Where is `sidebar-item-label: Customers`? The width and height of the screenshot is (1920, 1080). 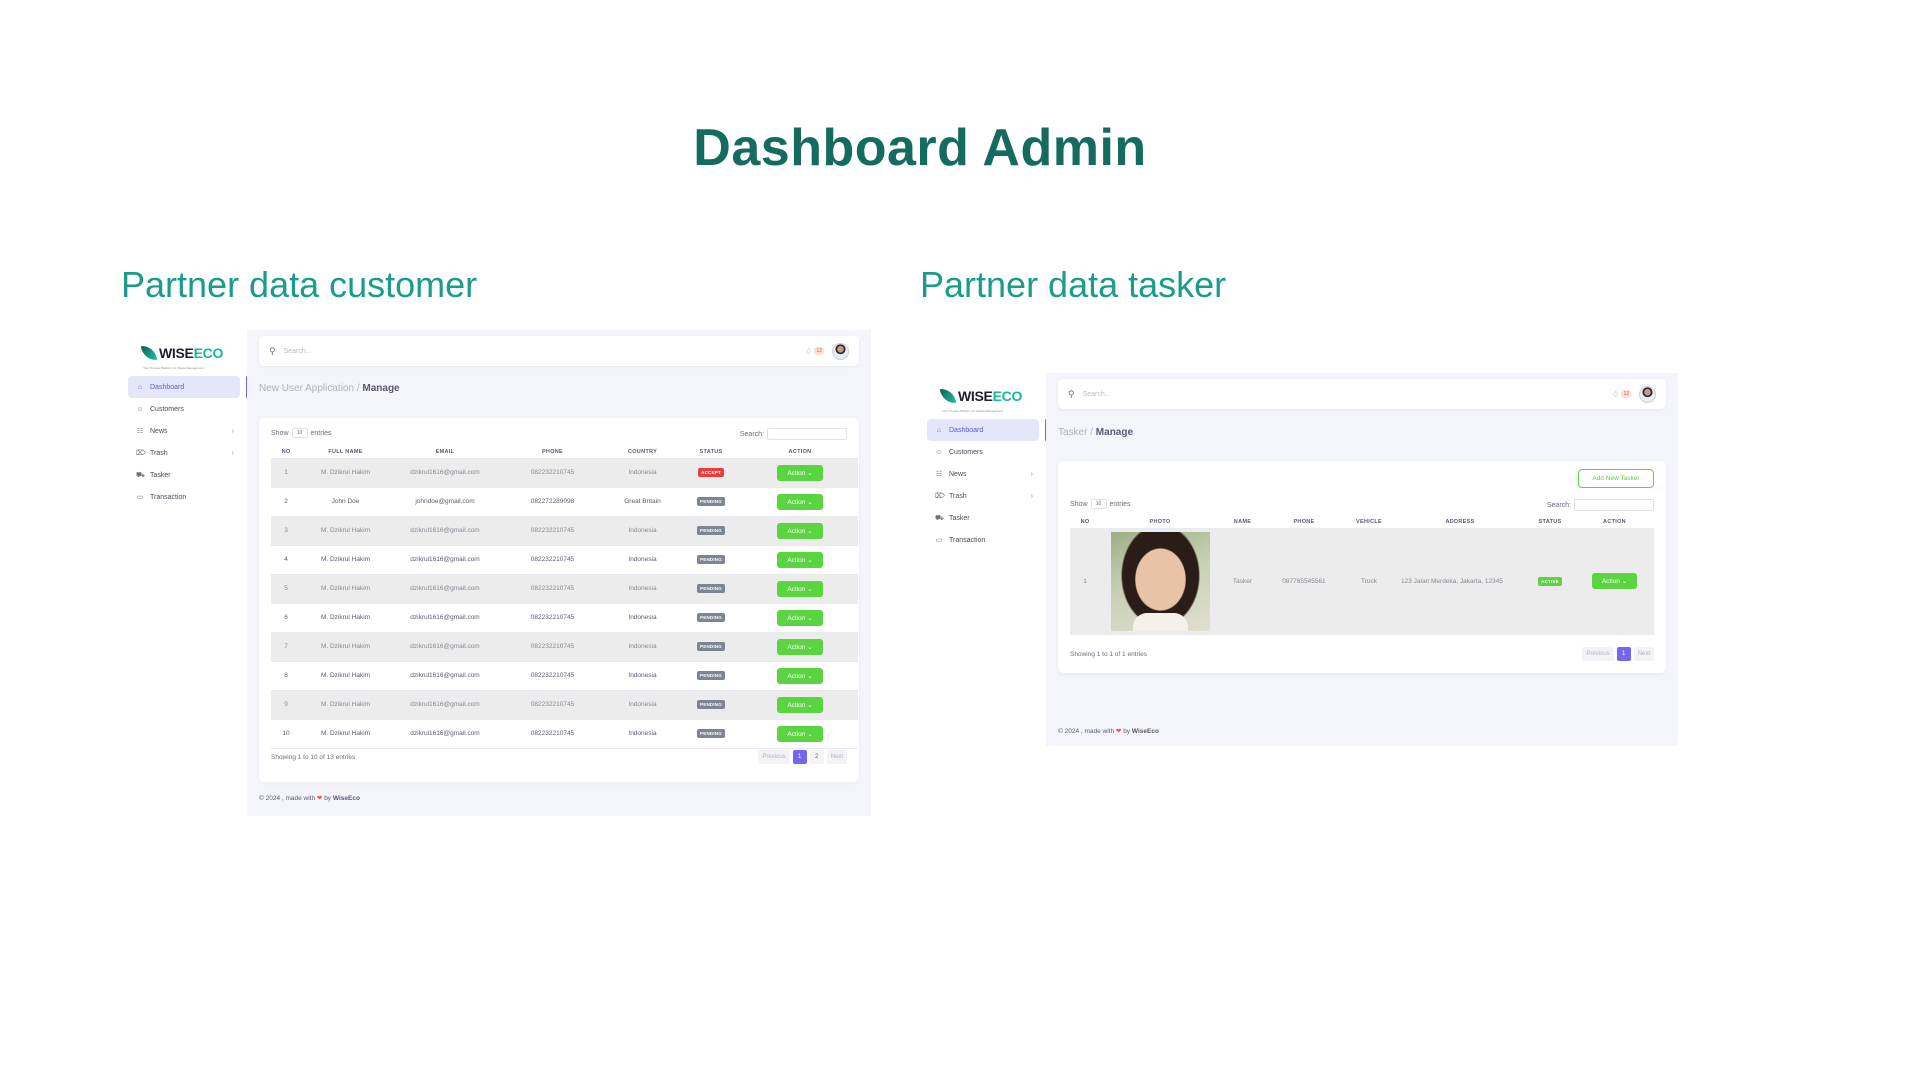 sidebar-item-label: Customers is located at coordinates (167, 409).